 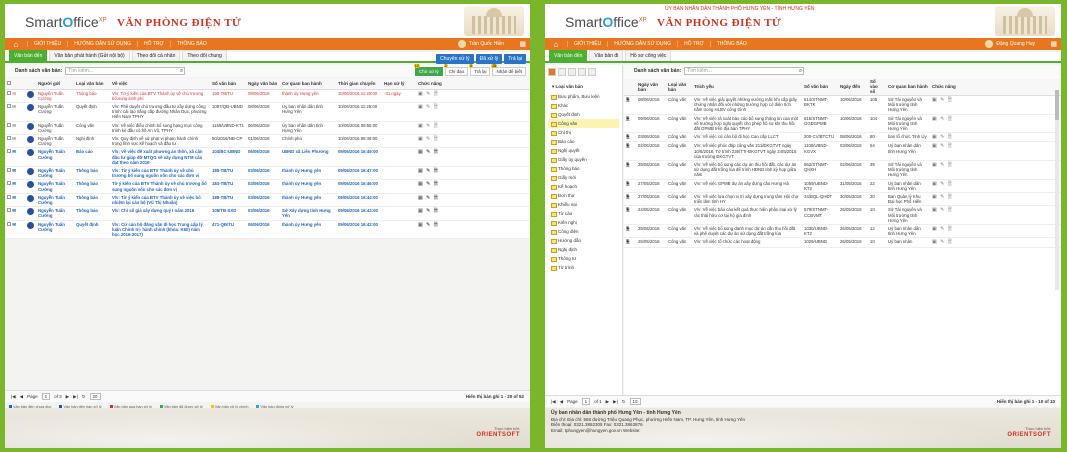 I want to click on tab-shared: Theo dõi chung, so click(x=204, y=55).